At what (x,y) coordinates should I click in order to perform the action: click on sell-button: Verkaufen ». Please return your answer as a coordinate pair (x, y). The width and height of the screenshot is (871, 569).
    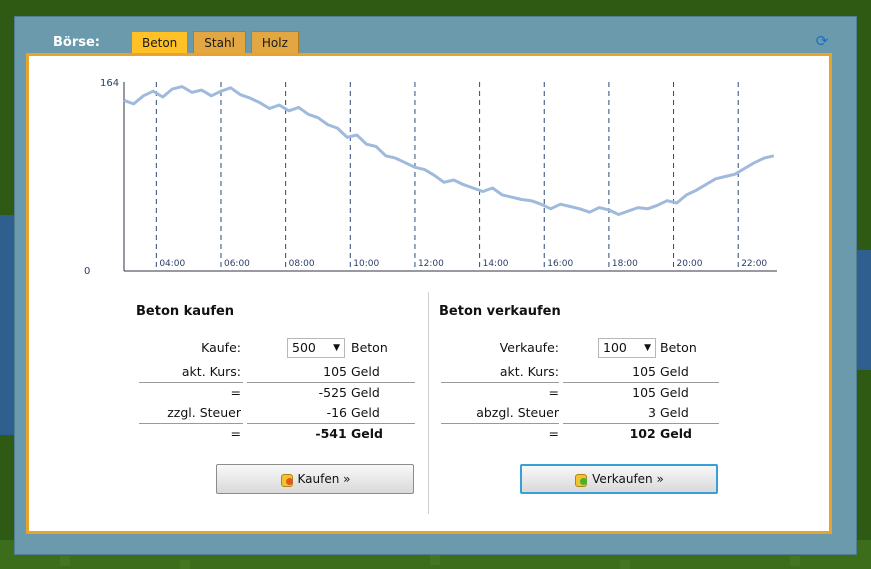
    Looking at the image, I should click on (619, 479).